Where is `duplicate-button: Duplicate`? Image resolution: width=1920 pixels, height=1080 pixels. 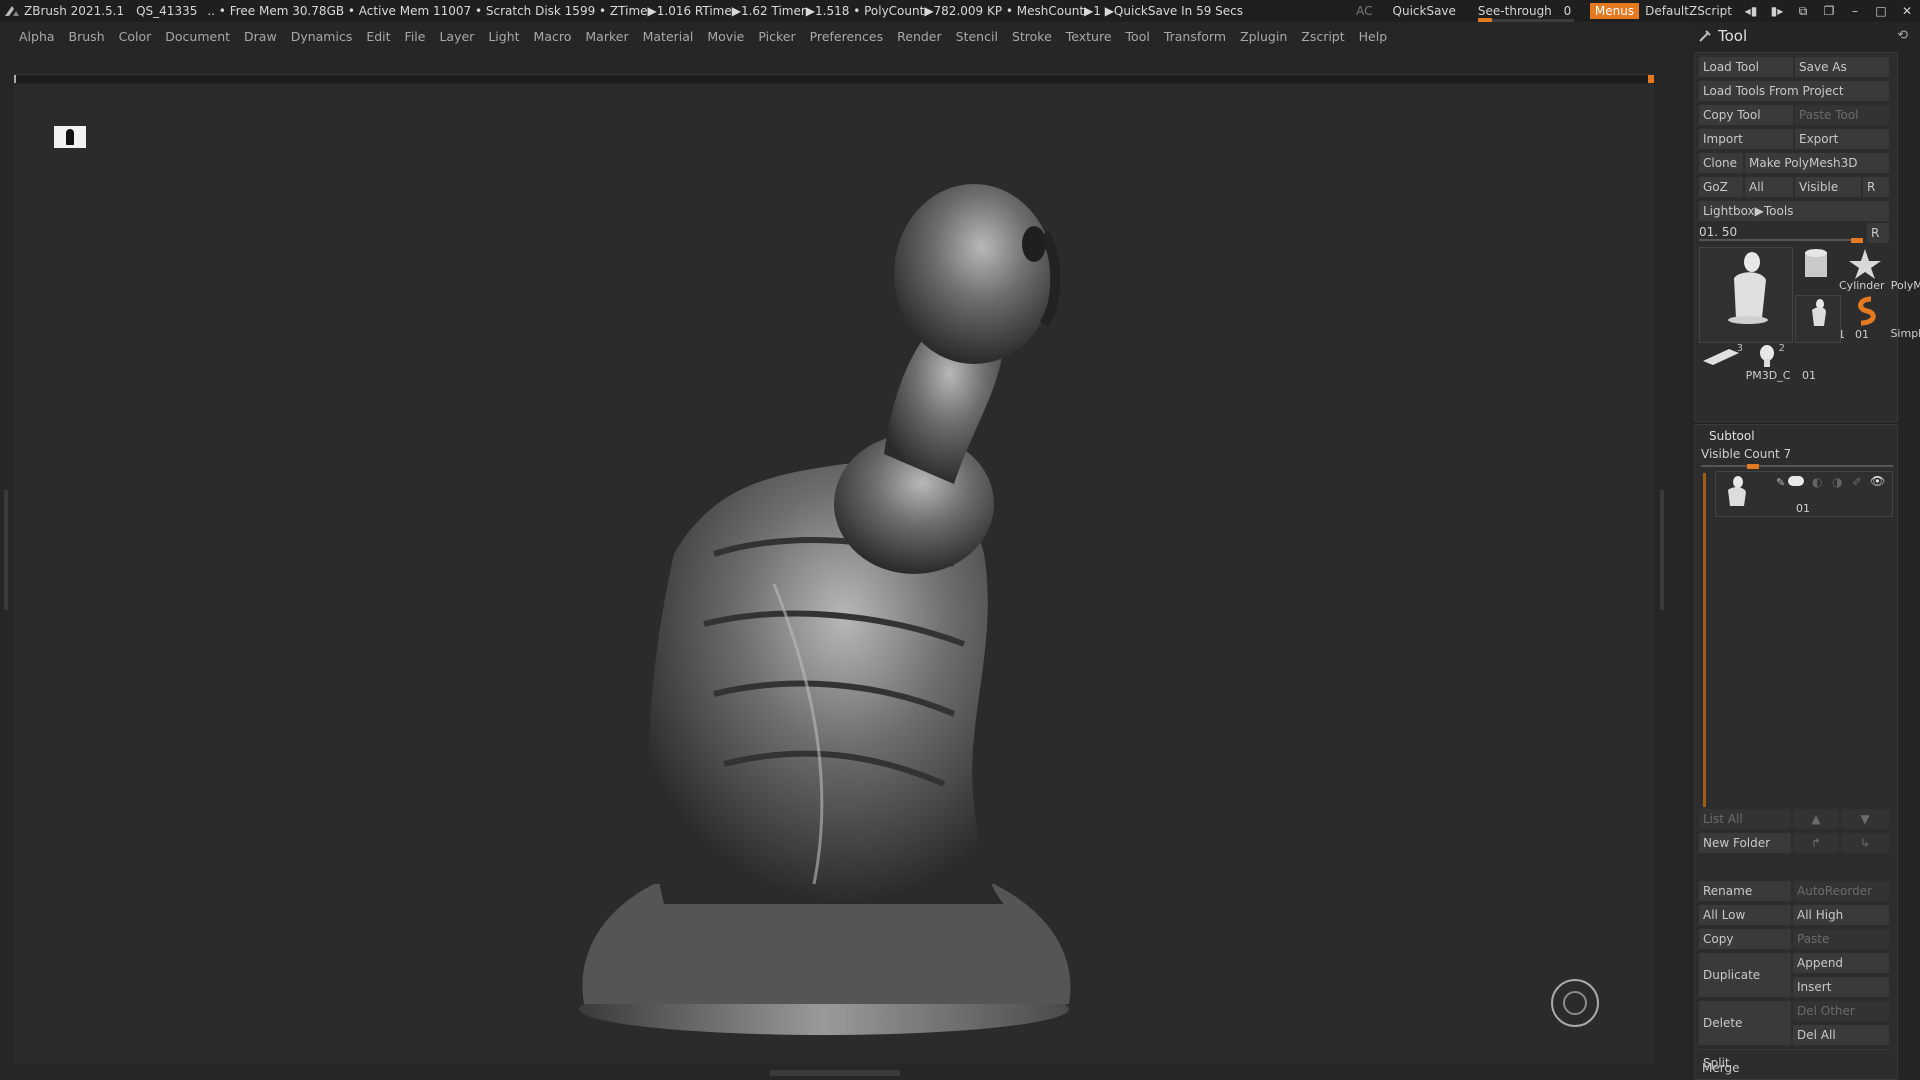
duplicate-button: Duplicate is located at coordinates (1745, 975).